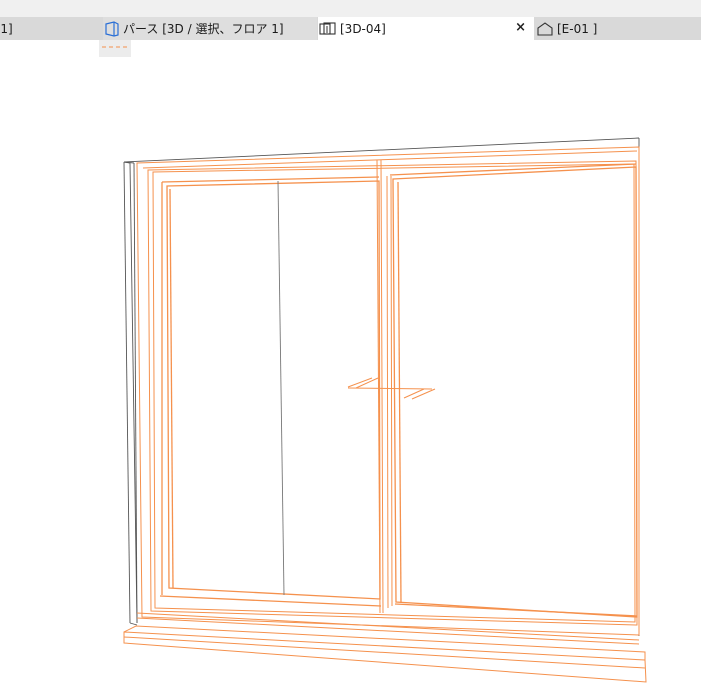 Image resolution: width=701 pixels, height=692 pixels. Describe the element at coordinates (618, 28) in the screenshot. I see `tab-elevation-e01: [E-01 ]` at that location.